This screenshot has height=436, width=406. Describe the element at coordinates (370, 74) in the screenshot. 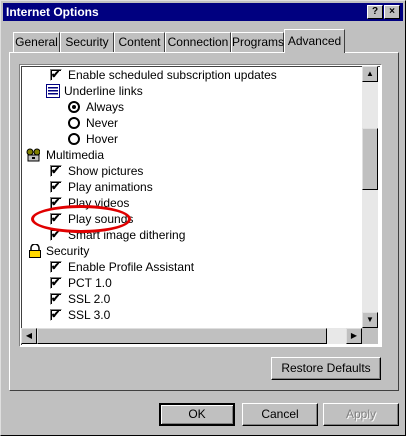

I see `scroll-up-arrow-icon: ▲` at that location.